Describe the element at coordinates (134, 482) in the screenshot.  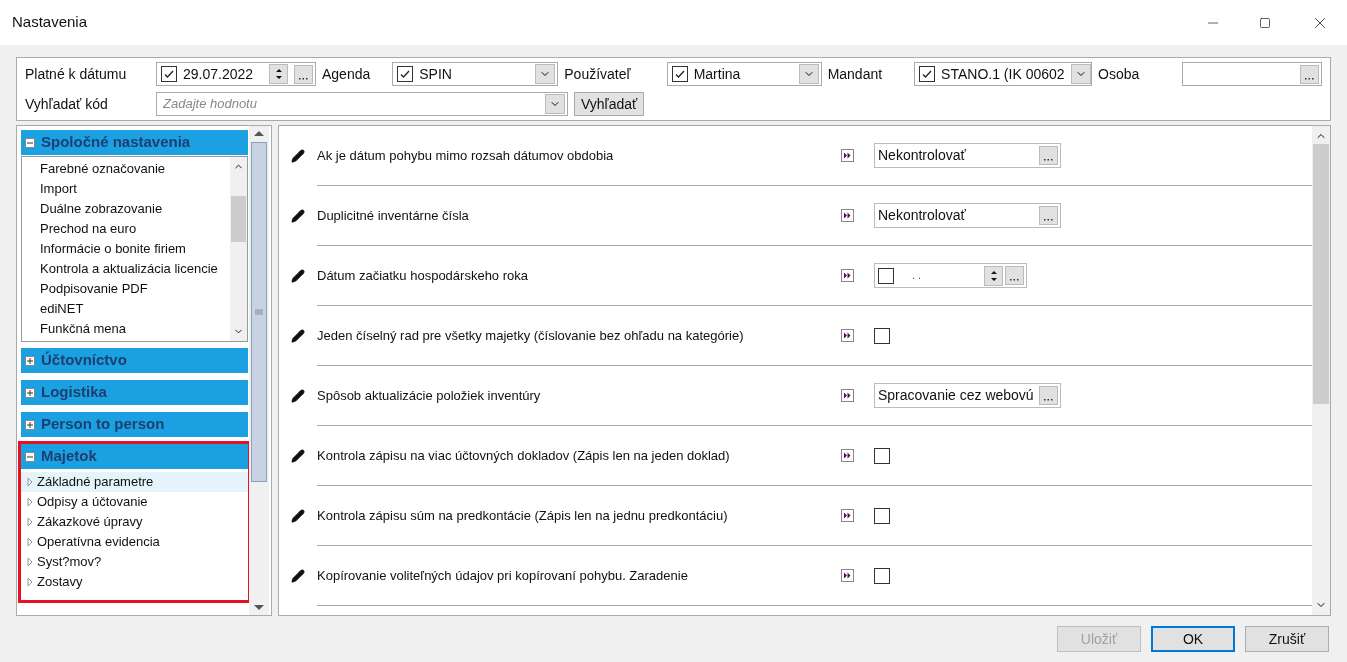
I see `settings-category: Základné parametre` at that location.